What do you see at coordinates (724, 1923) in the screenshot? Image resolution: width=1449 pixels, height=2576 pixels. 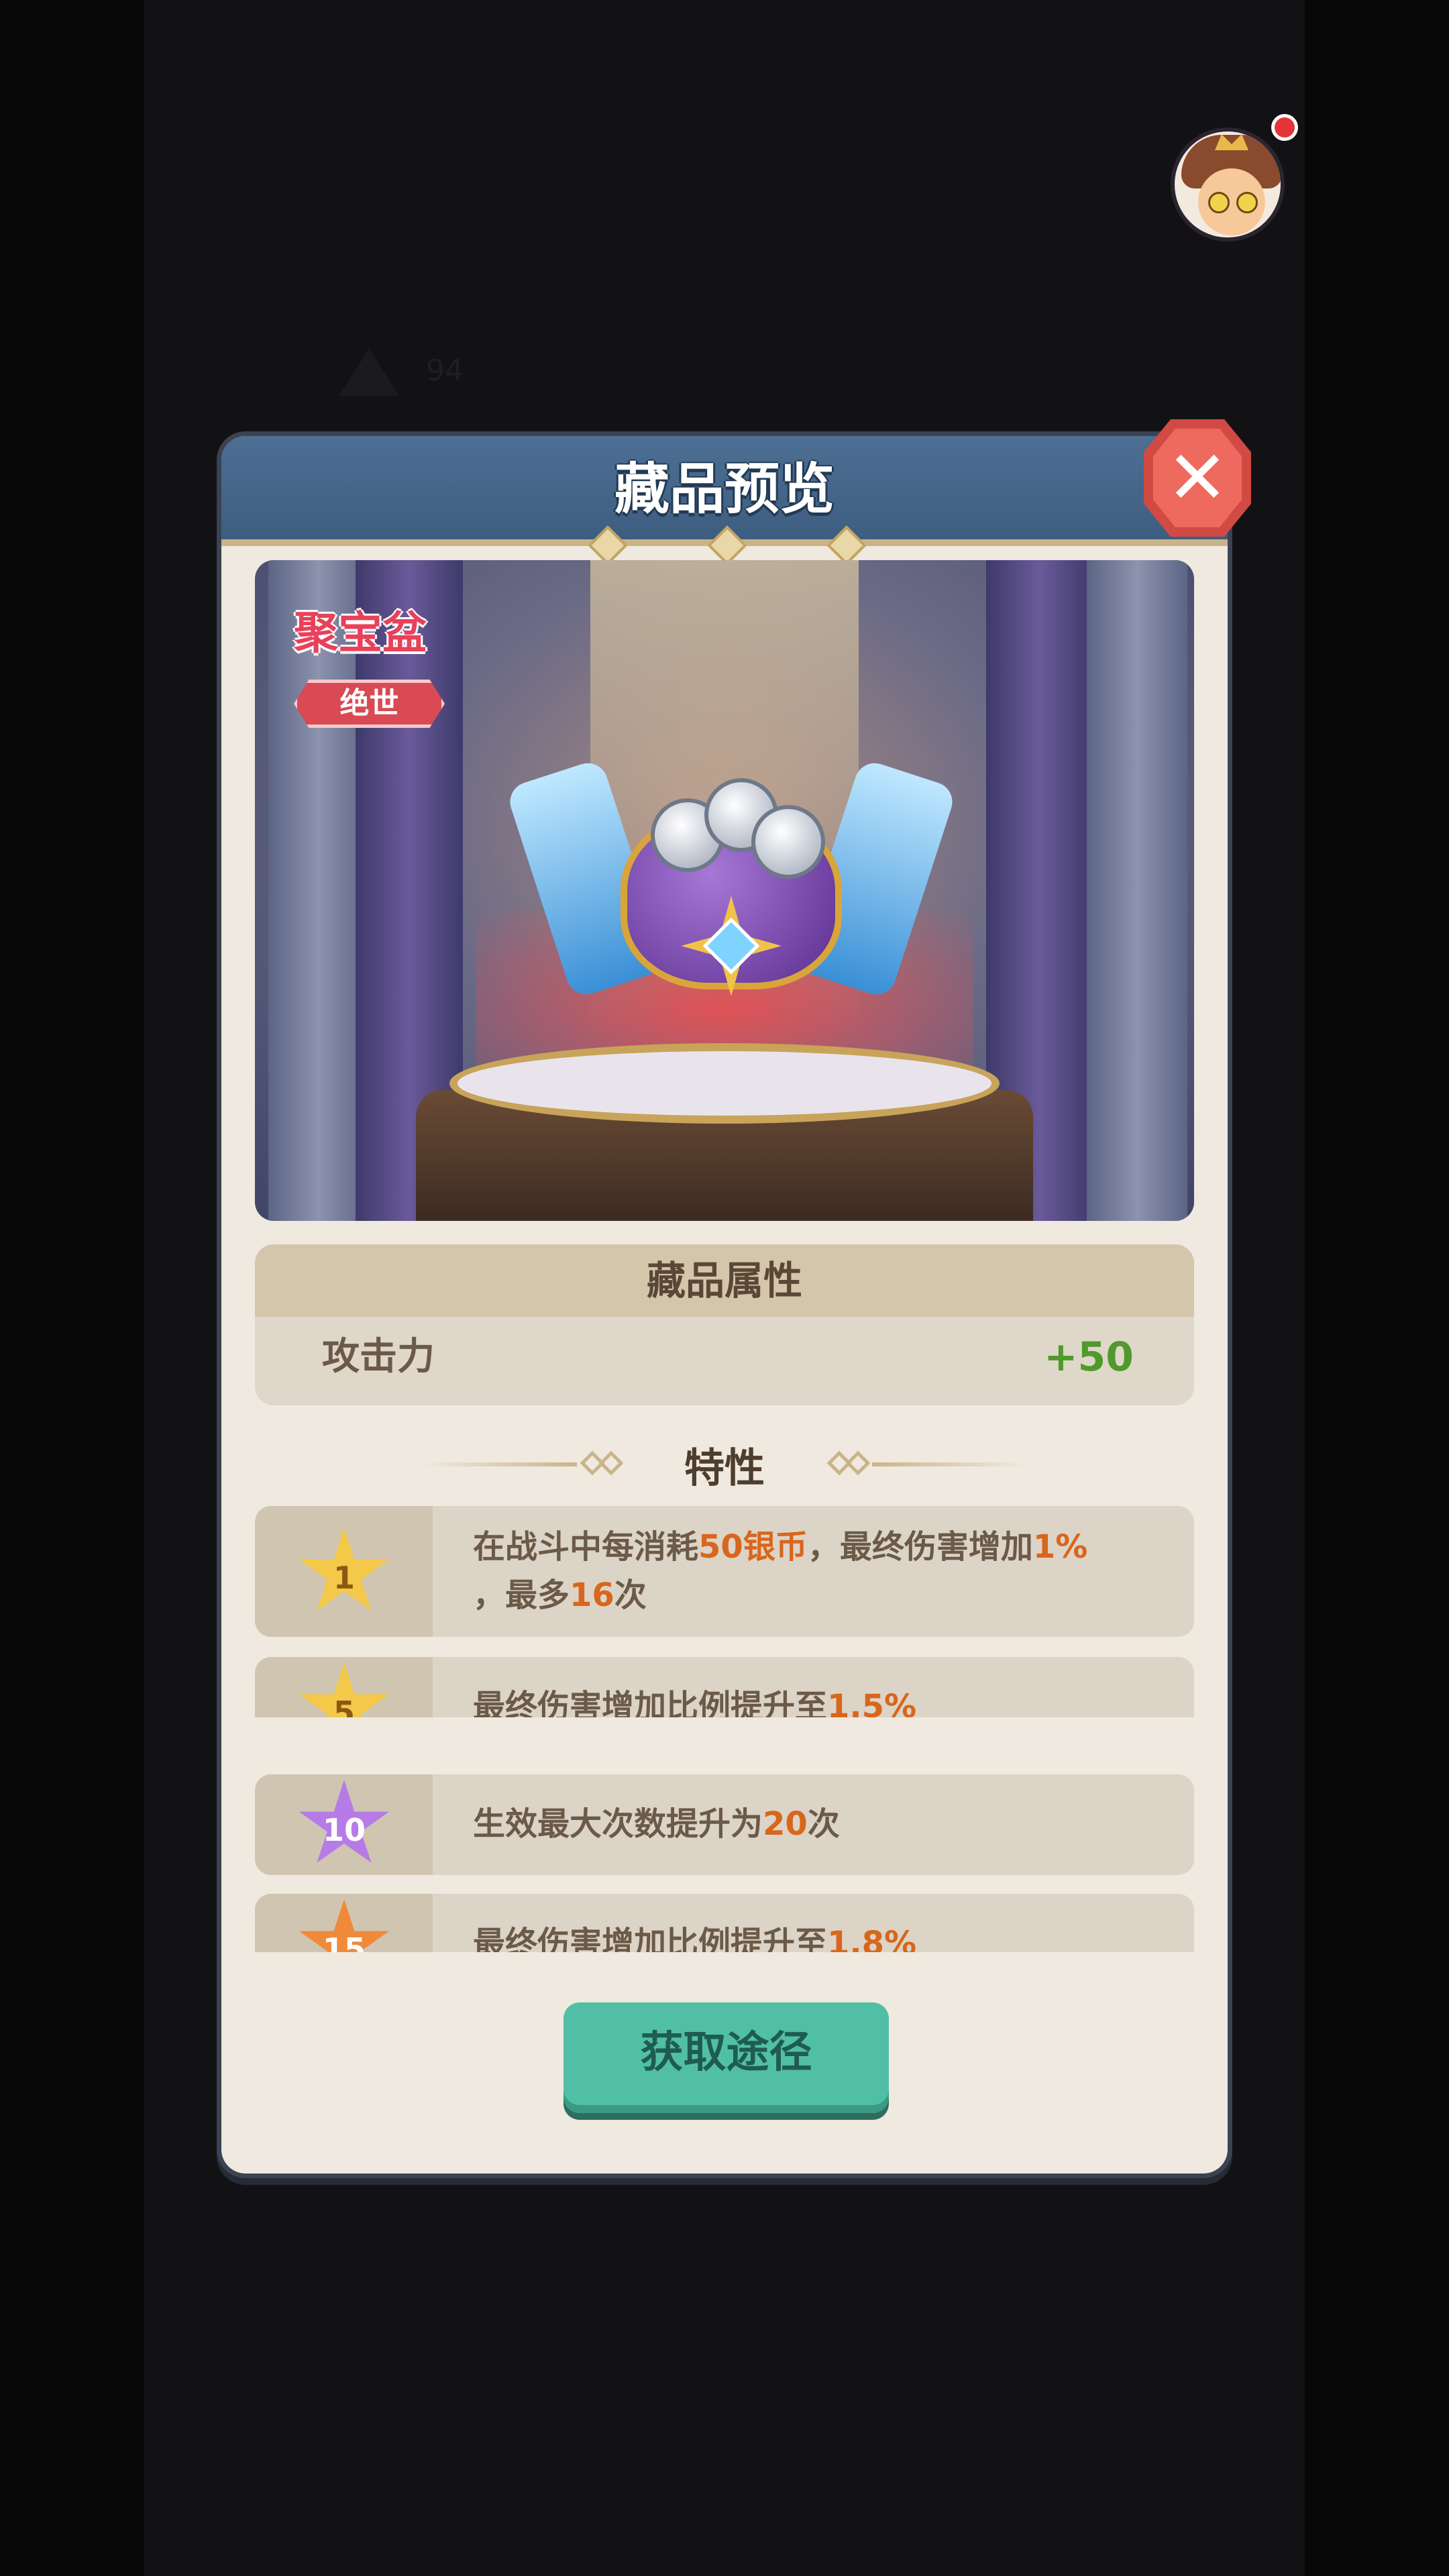 I see `trait-row: 15 最终伤害增加比例提升至1.8%` at bounding box center [724, 1923].